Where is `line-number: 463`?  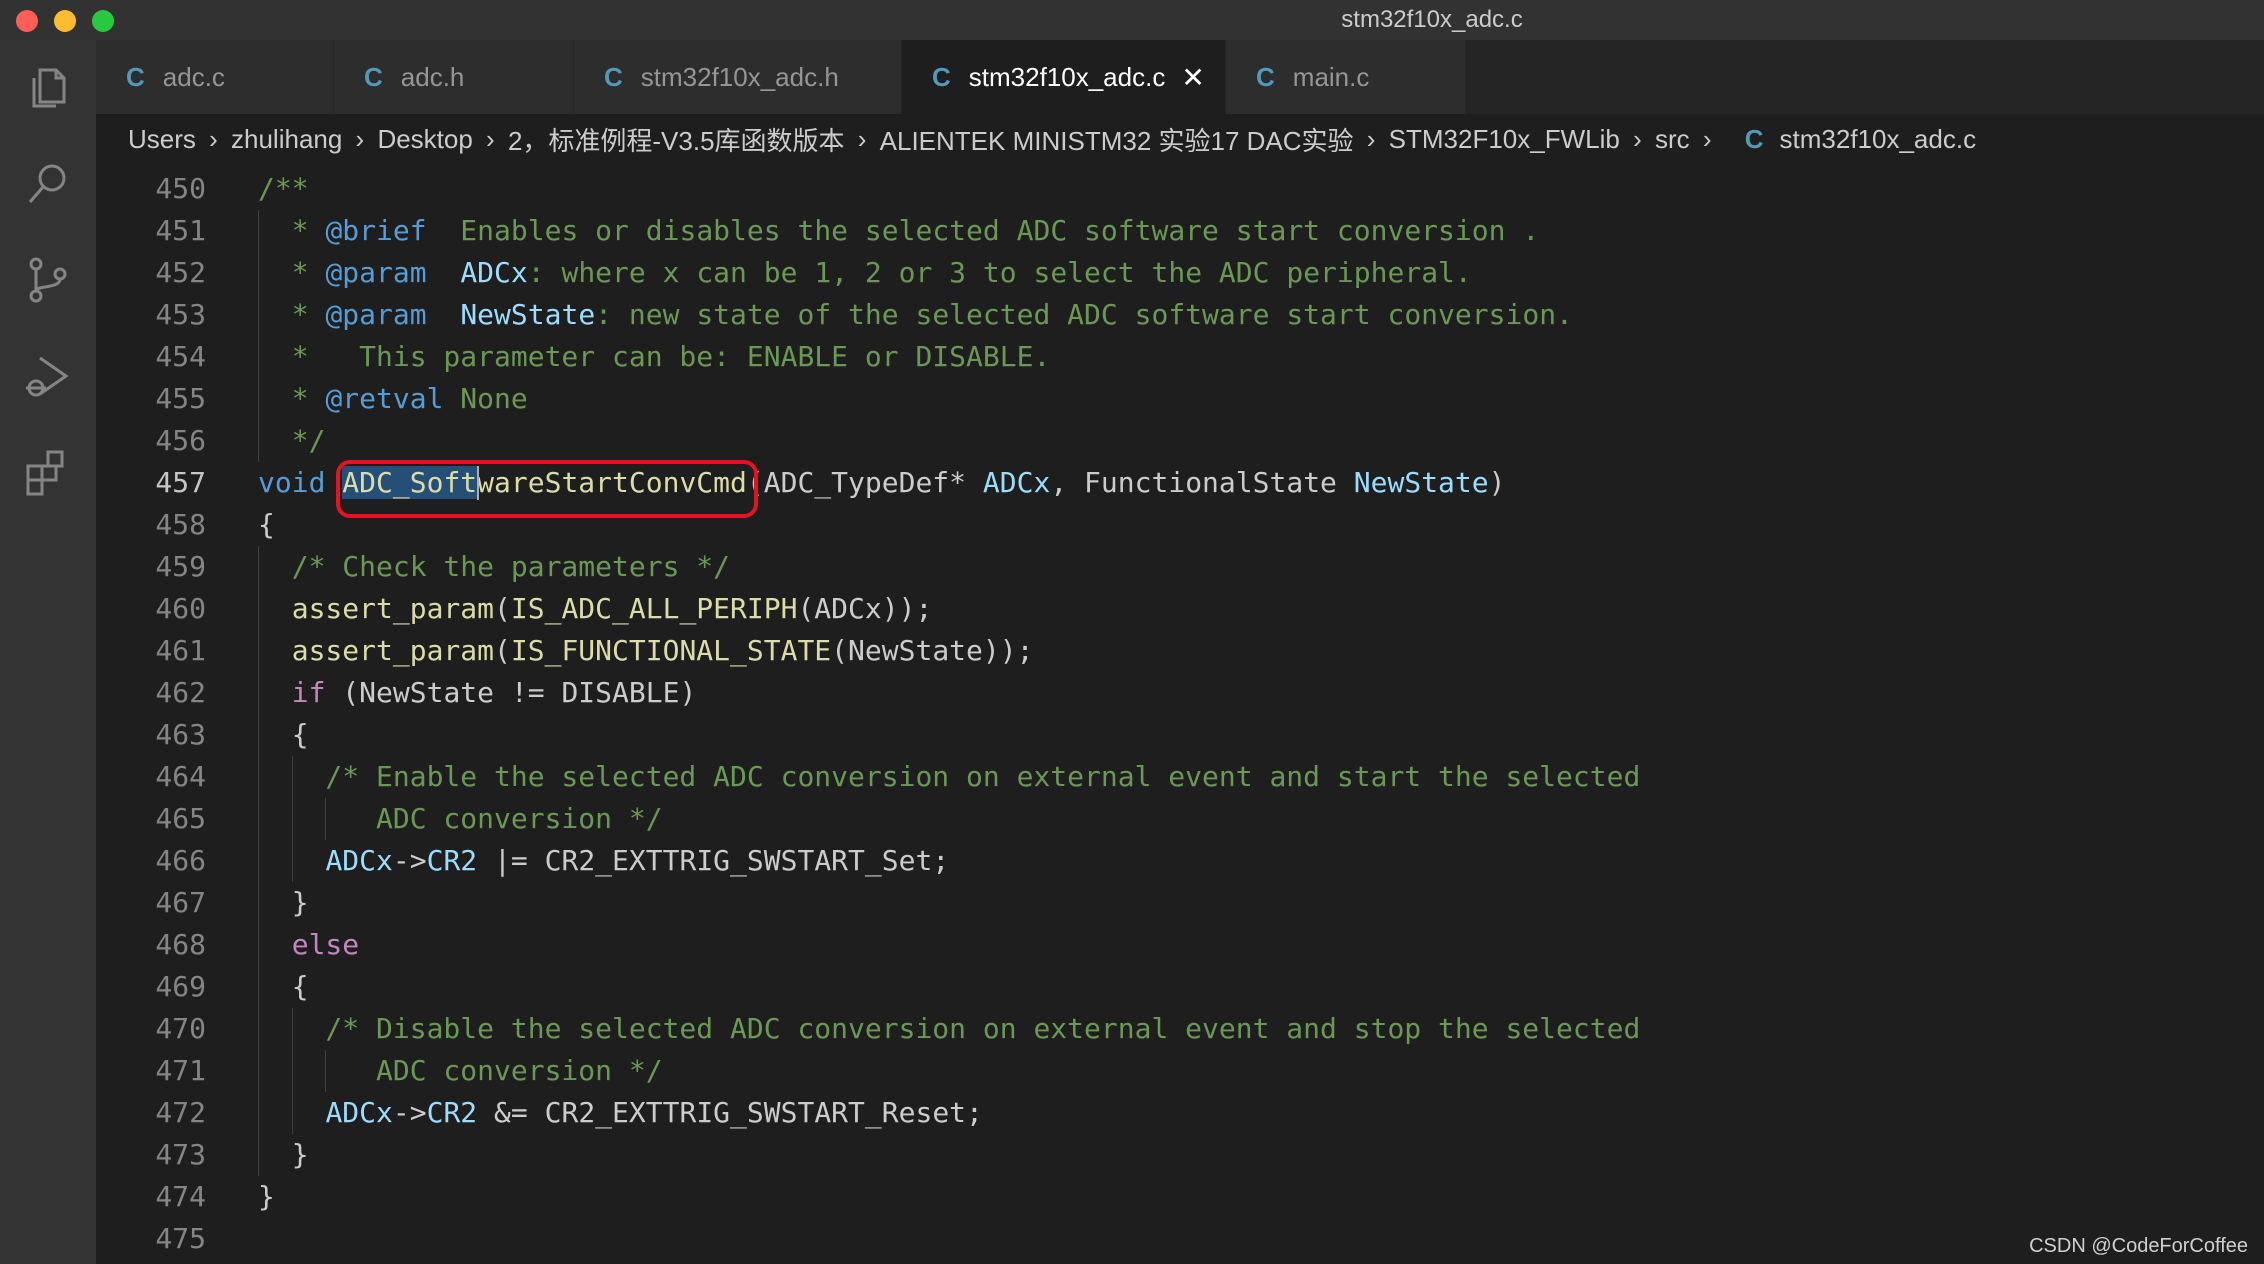 line-number: 463 is located at coordinates (180, 734).